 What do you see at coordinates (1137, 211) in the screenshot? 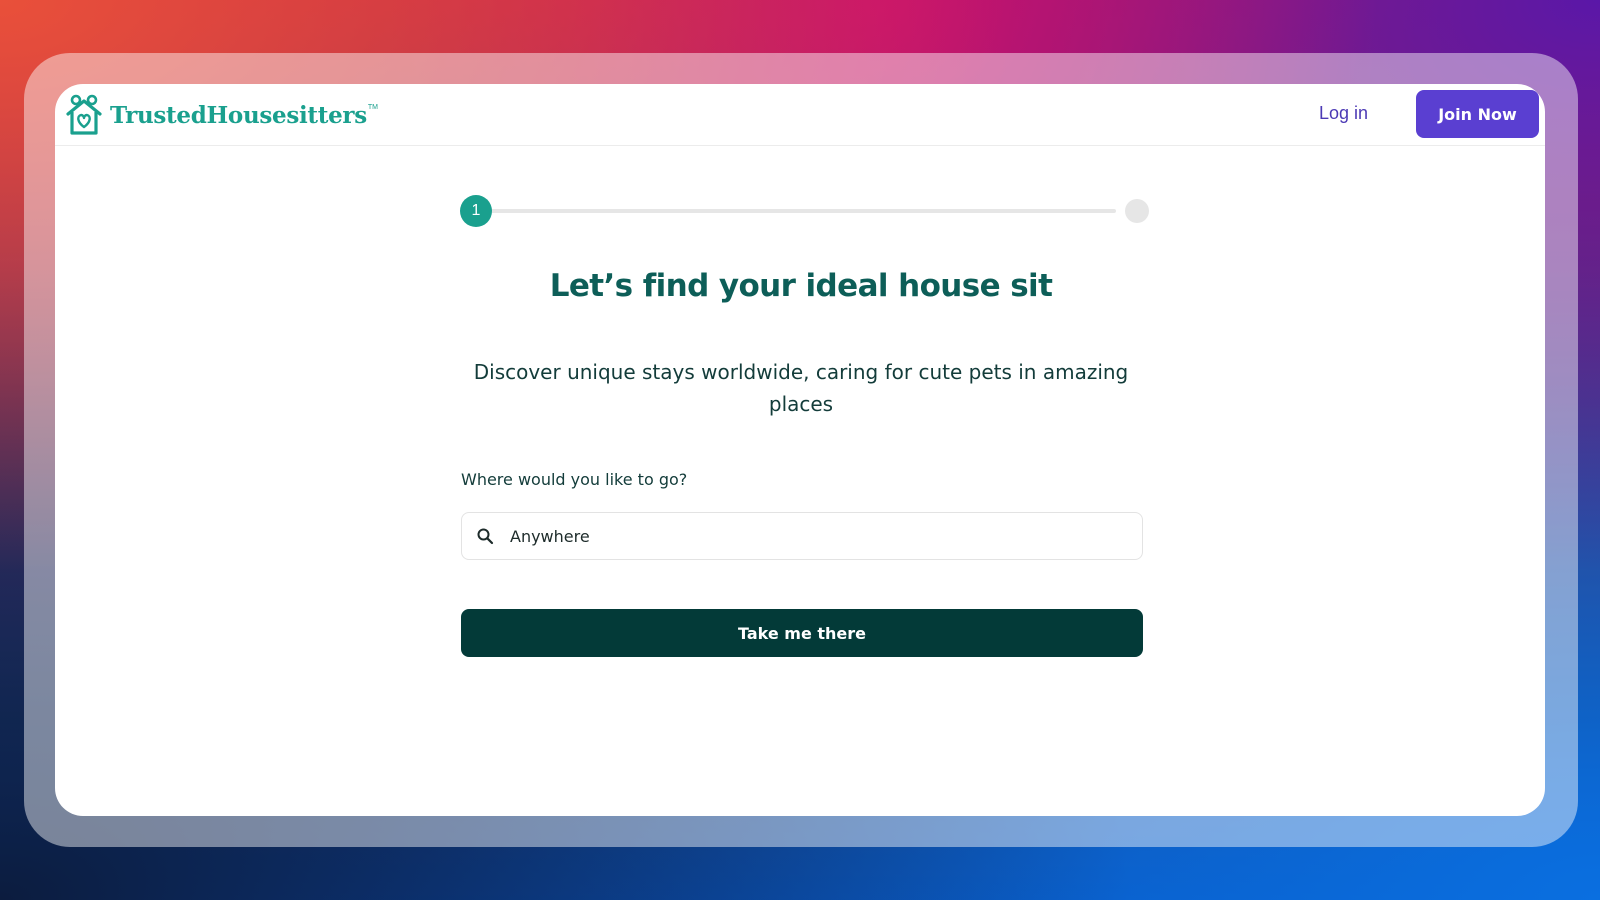
I see `final-step-indicator` at bounding box center [1137, 211].